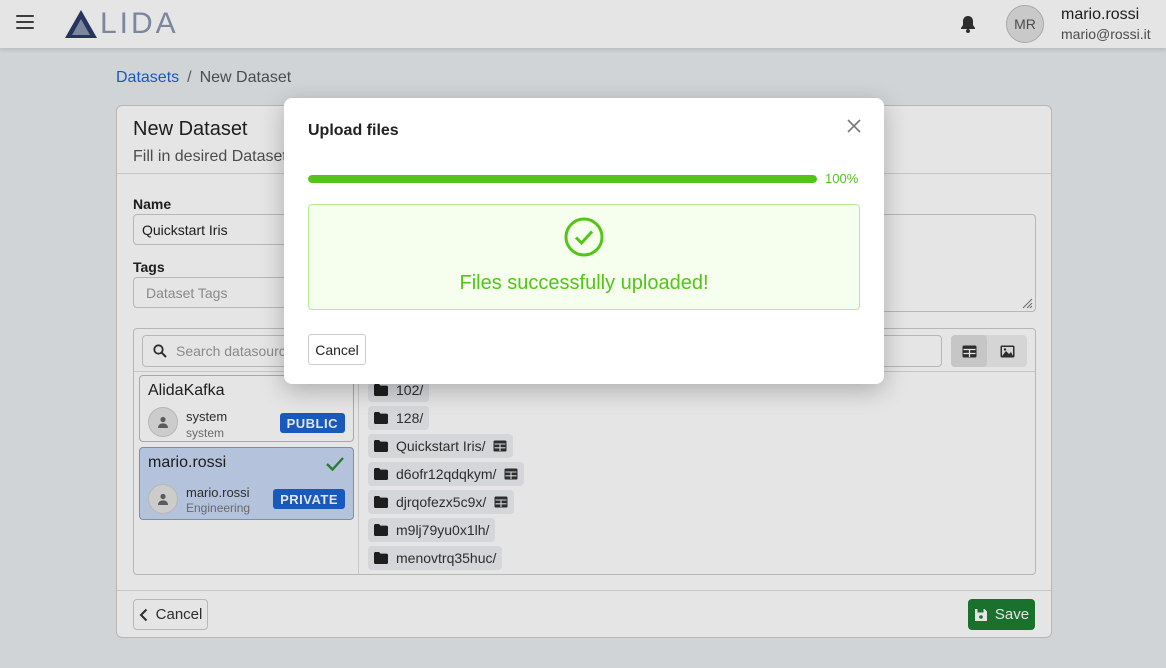 This screenshot has width=1166, height=668. What do you see at coordinates (842, 178) in the screenshot?
I see `upload-progress-text: 100%` at bounding box center [842, 178].